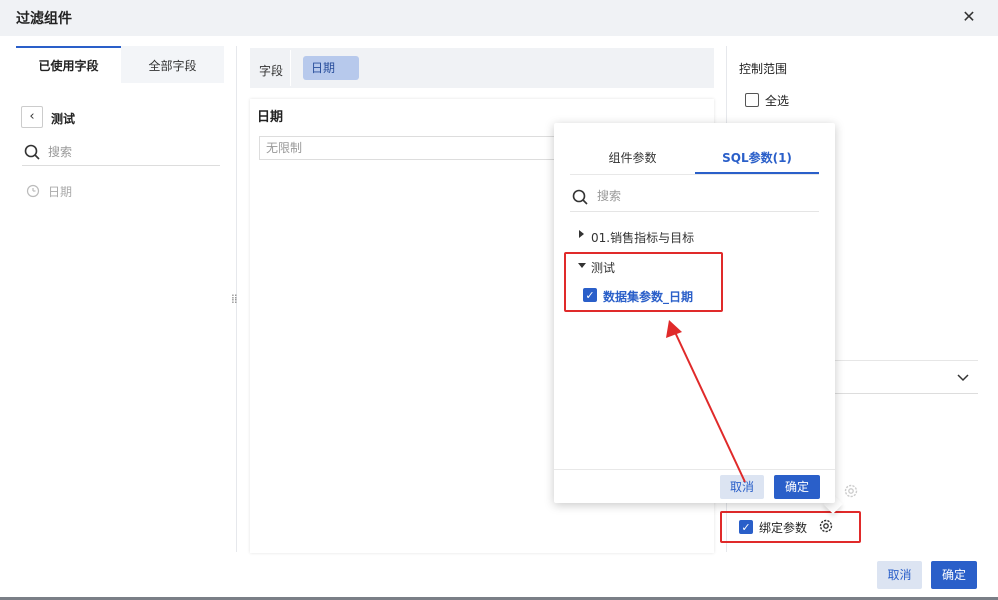  What do you see at coordinates (742, 487) in the screenshot?
I see `popup-cancel-button: 取消` at bounding box center [742, 487].